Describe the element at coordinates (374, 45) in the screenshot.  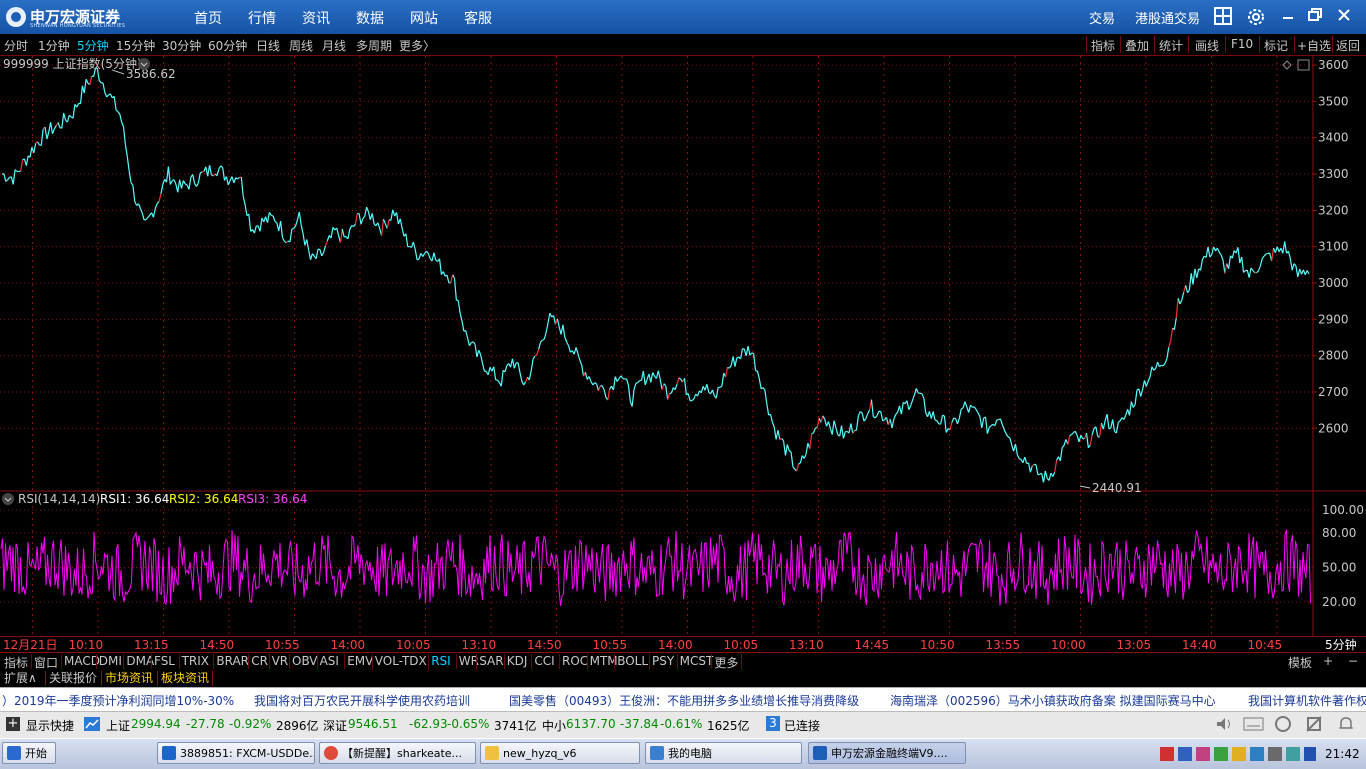
I see `period-multi: 多周期` at that location.